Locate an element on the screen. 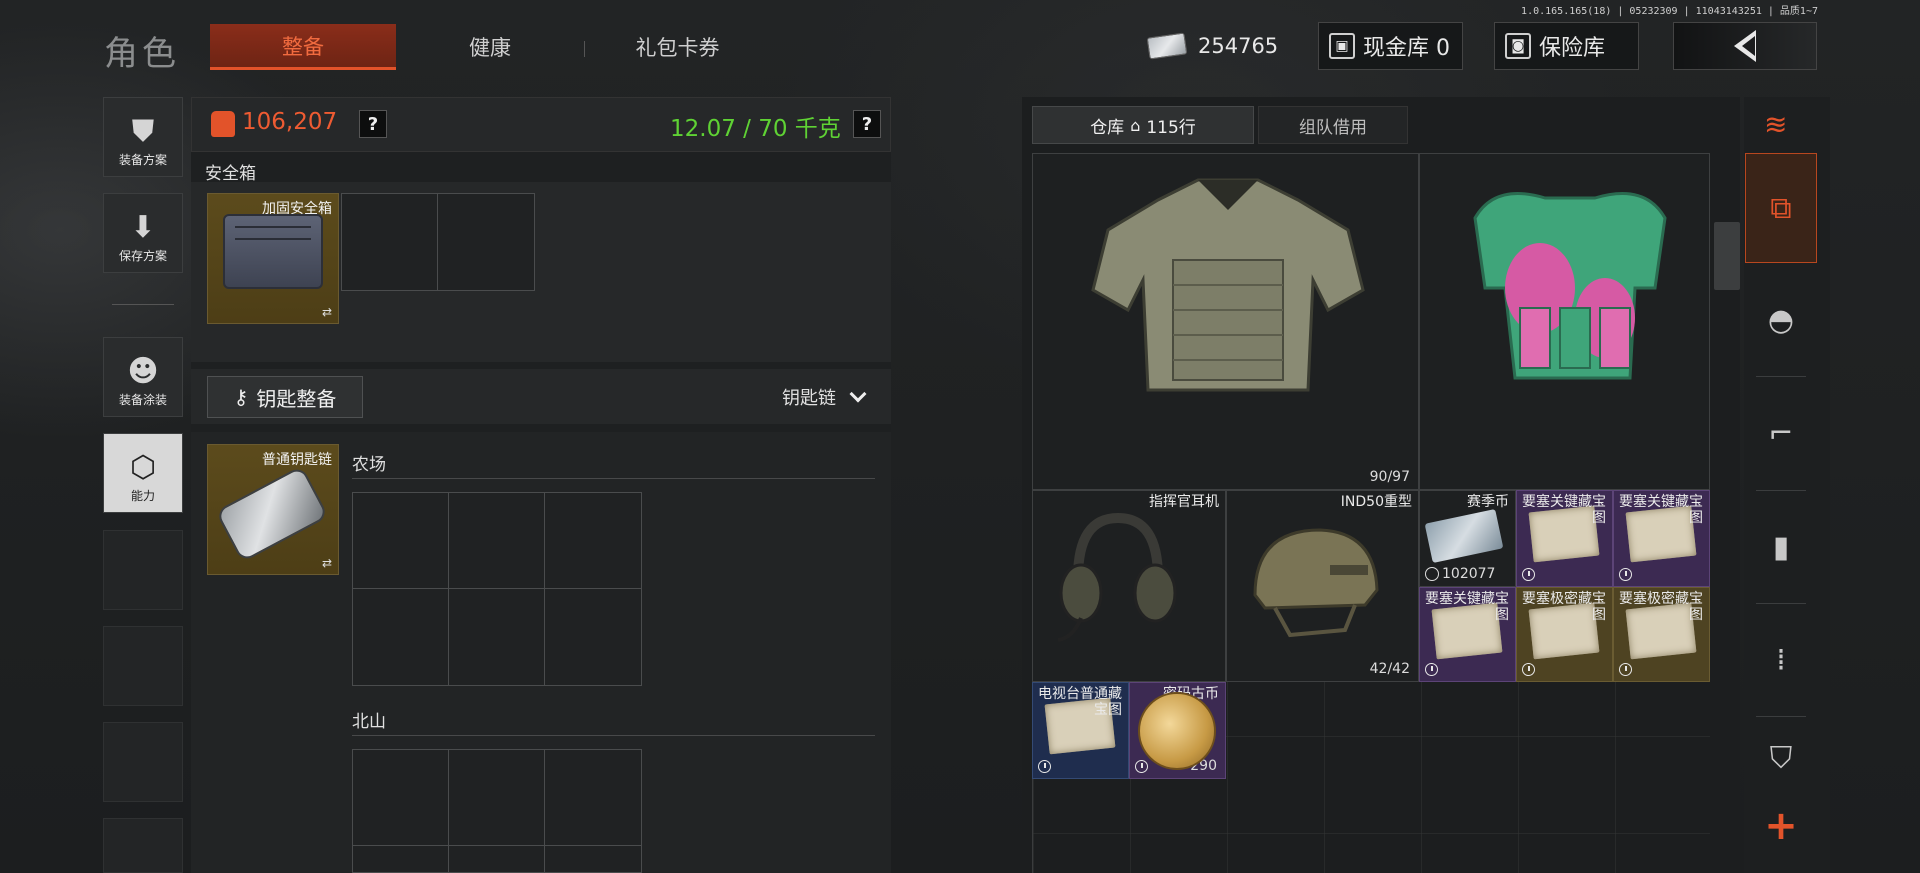 The height and width of the screenshot is (873, 1920). key-prepare-button: ⚷ 钥匙整备 is located at coordinates (285, 397).